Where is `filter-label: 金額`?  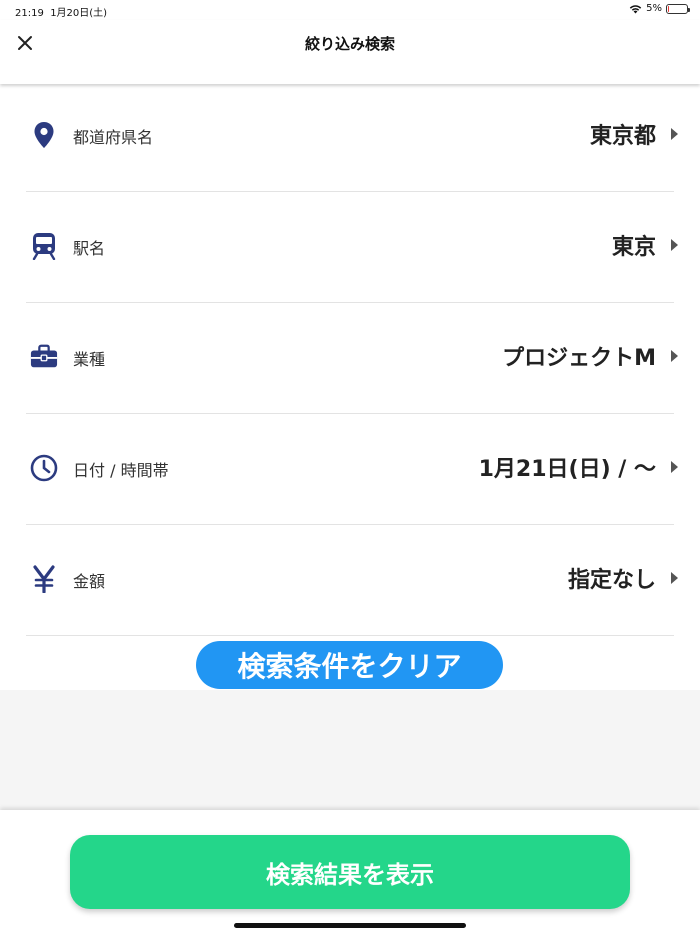 filter-label: 金額 is located at coordinates (89, 581).